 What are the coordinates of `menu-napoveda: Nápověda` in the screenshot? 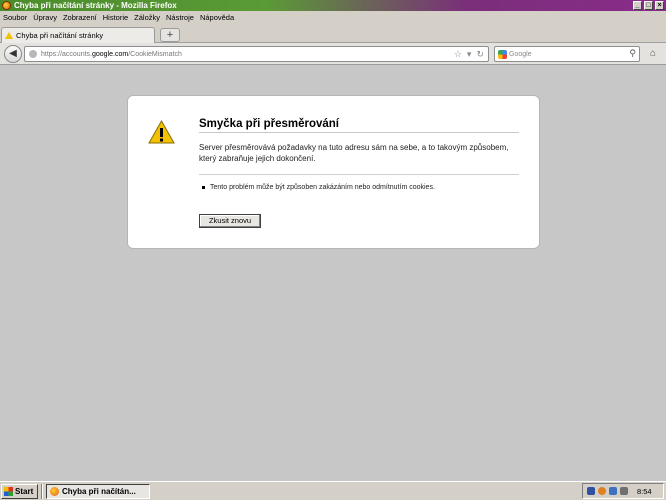 It's located at (217, 17).